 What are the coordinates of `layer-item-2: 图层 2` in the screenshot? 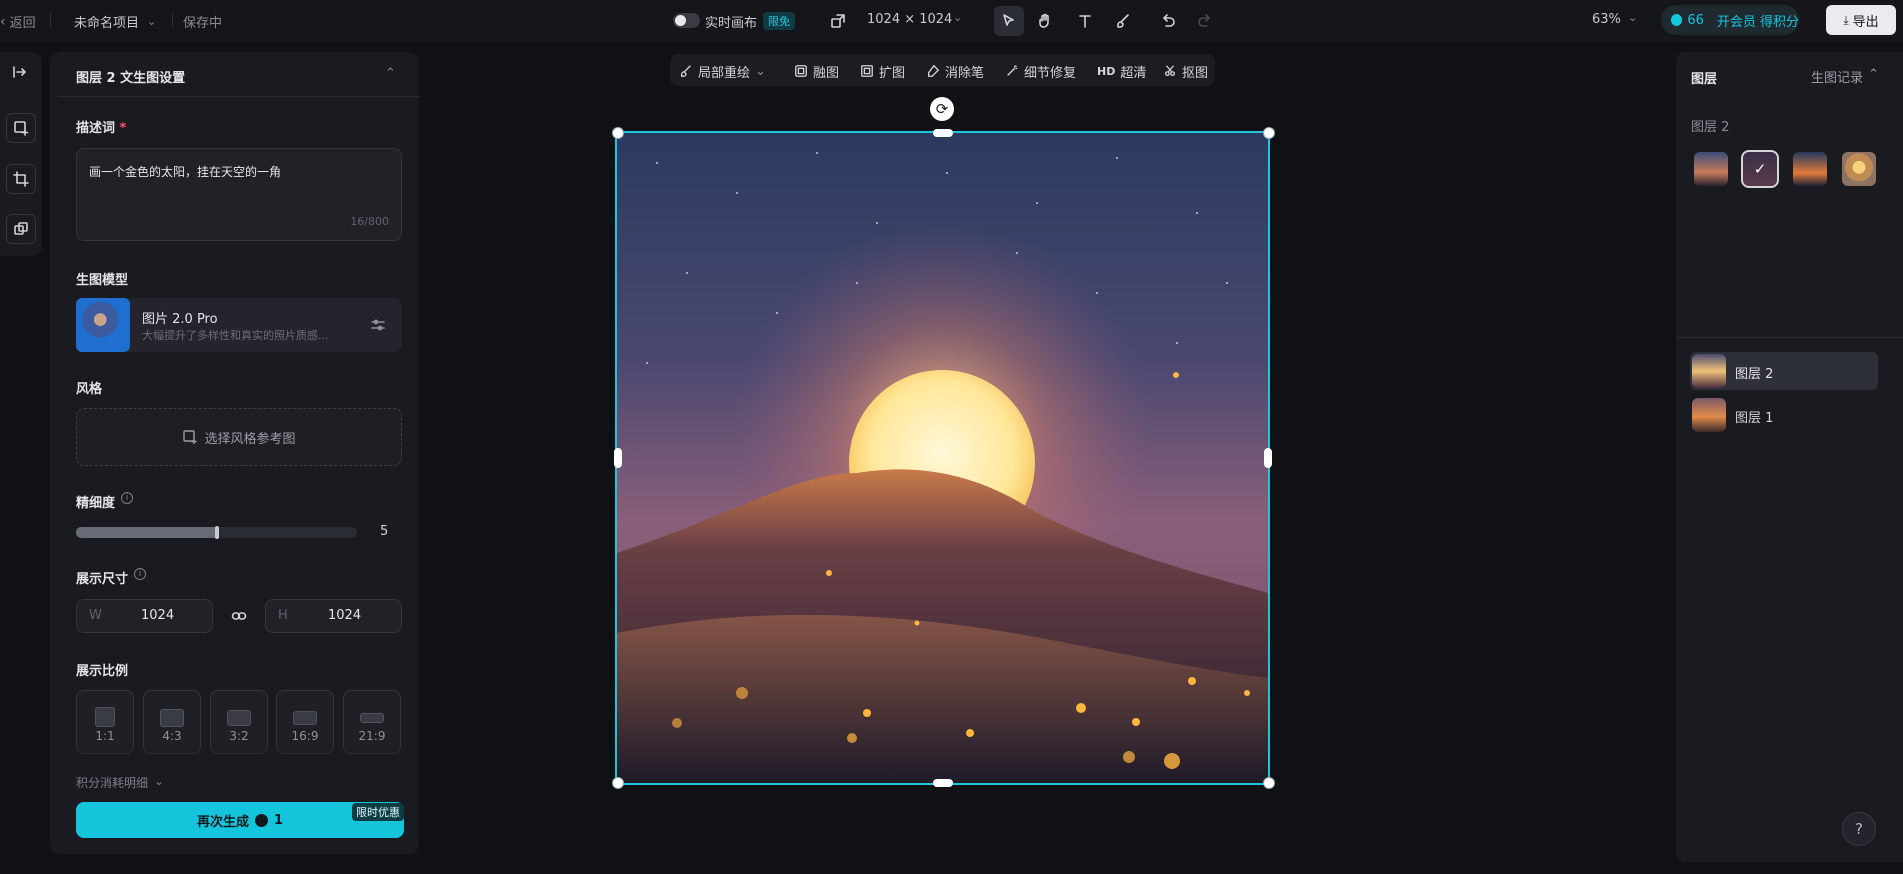 It's located at (1784, 371).